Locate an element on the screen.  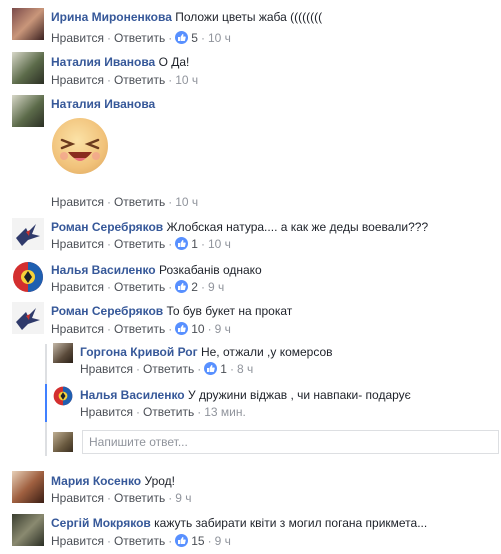
like-count: 10 is located at coordinates (197, 329).